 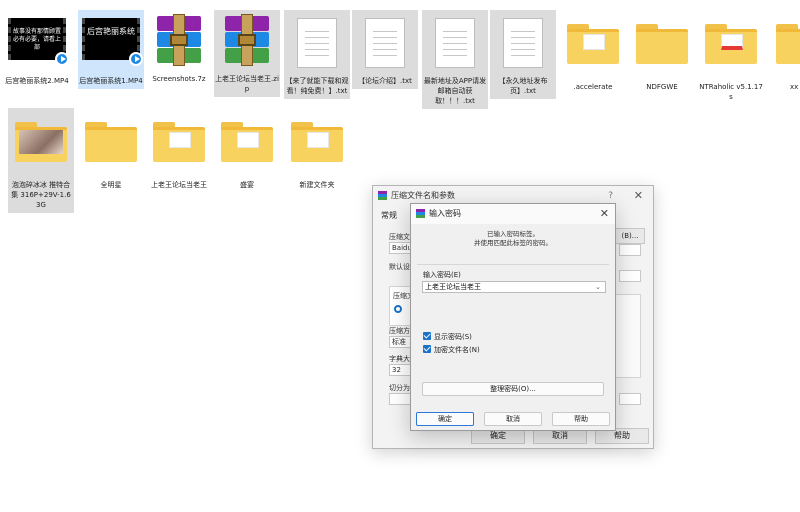 I want to click on file-label: 【来了就能下载和观看！纯免费！】.txt, so click(x=317, y=86).